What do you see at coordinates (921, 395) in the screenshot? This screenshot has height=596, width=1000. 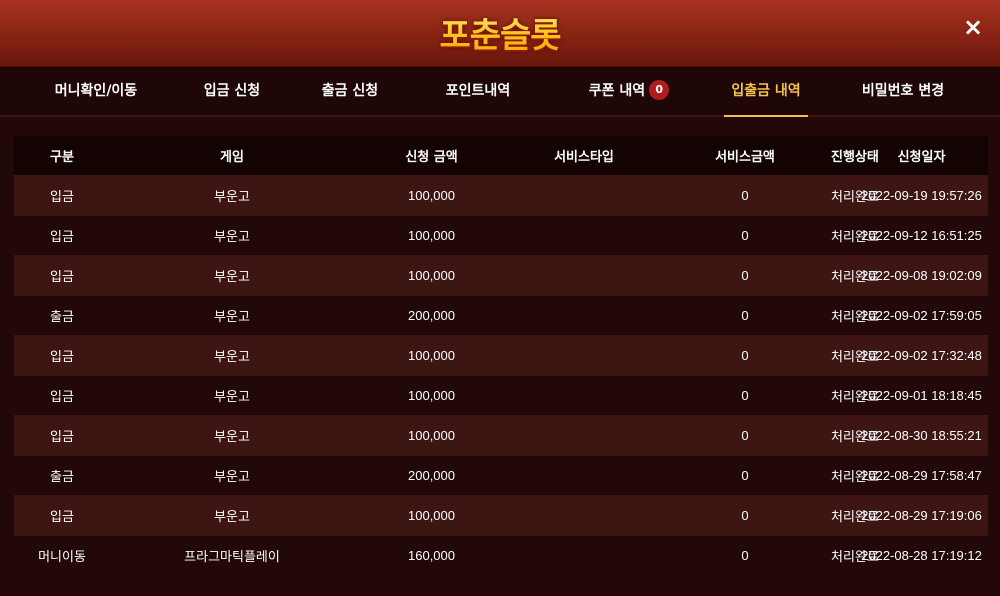 I see `cell-date: 2022-09-01 18:18:45` at bounding box center [921, 395].